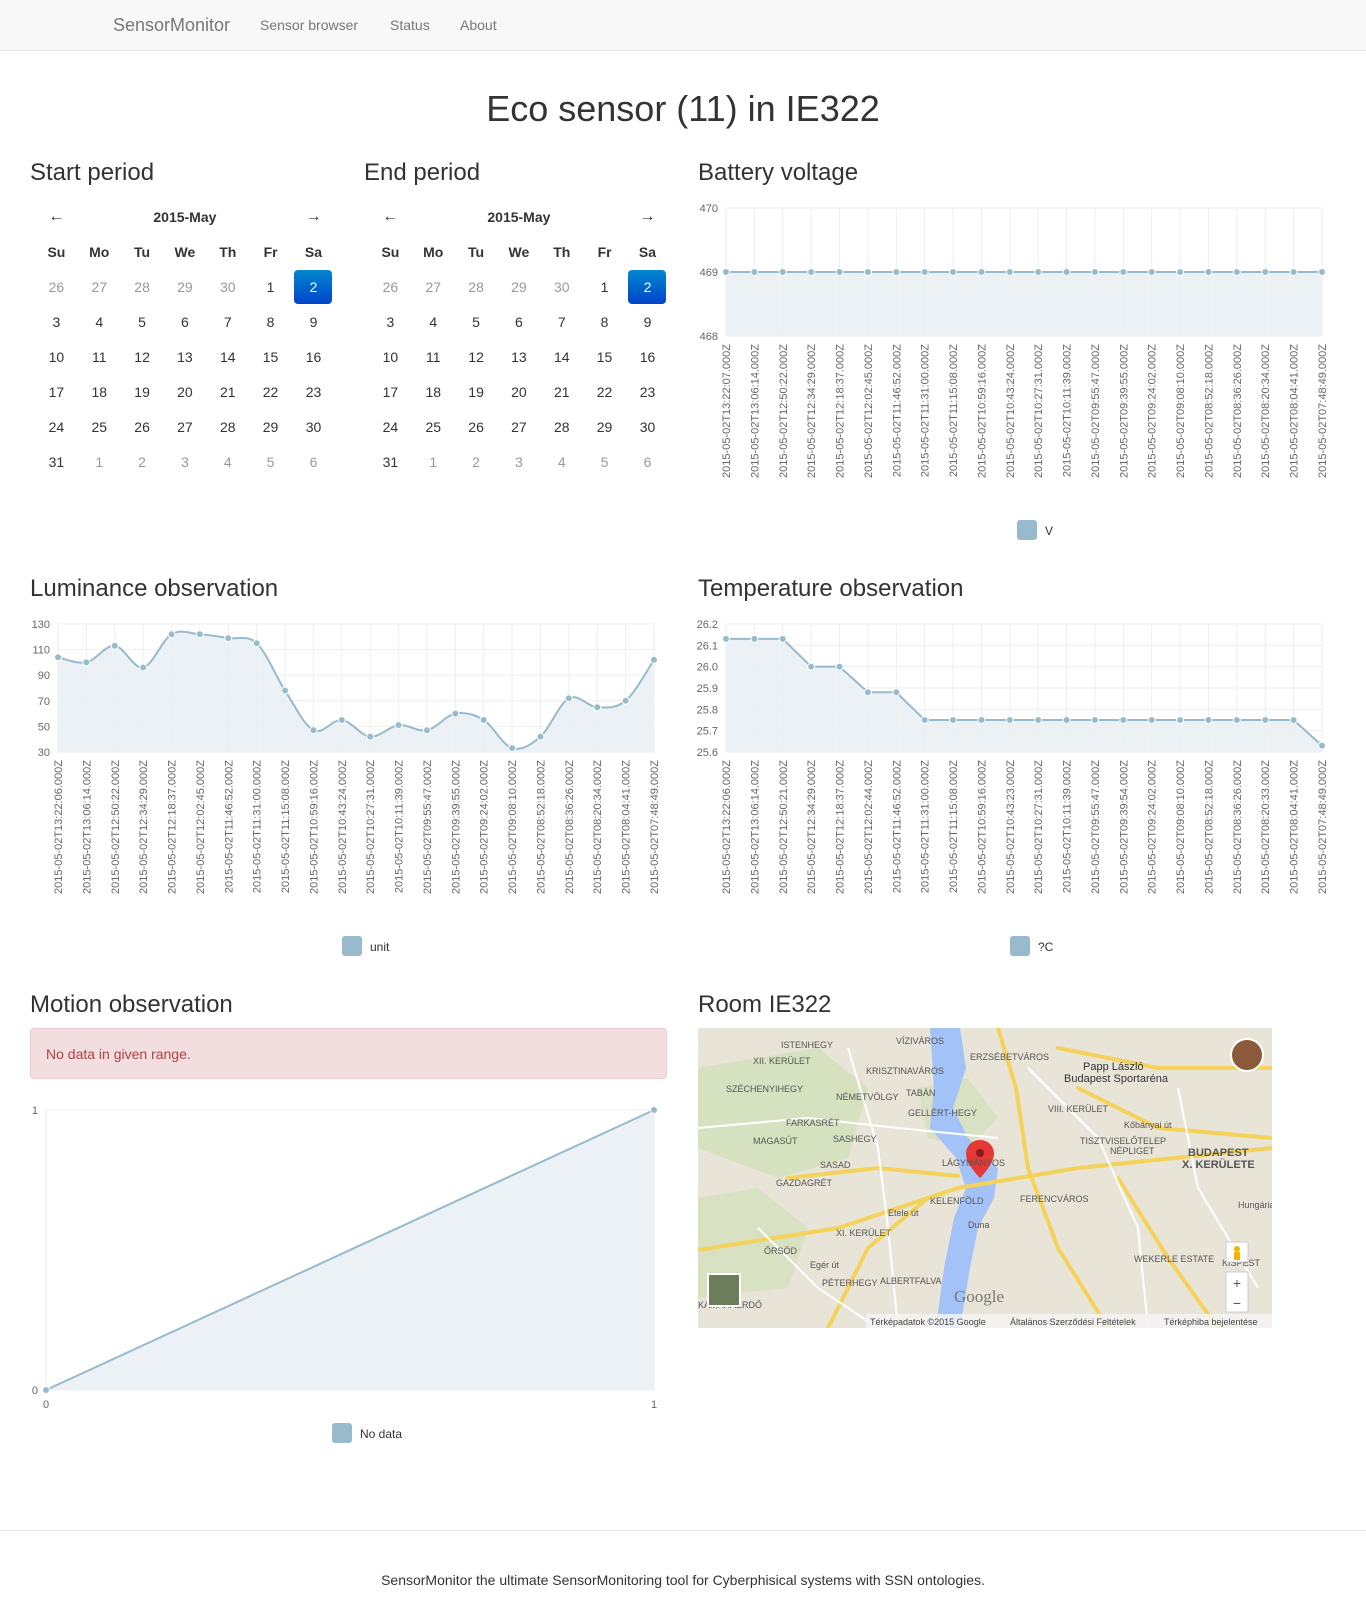  I want to click on x-tick-label: 2015-05-02T09:39:54.000Z, so click(1124, 827).